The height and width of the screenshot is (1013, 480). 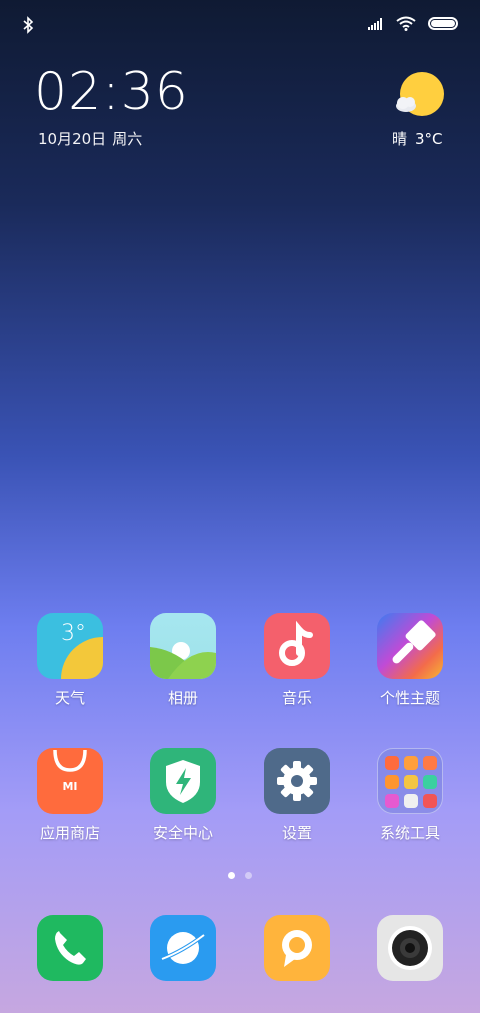 I want to click on weather-app-badge: 3°, so click(x=73, y=633).